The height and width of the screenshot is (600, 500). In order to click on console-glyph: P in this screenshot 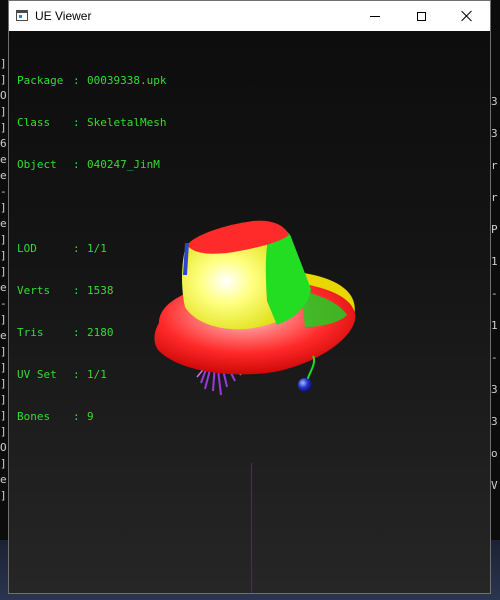, I will do `click(494, 229)`.